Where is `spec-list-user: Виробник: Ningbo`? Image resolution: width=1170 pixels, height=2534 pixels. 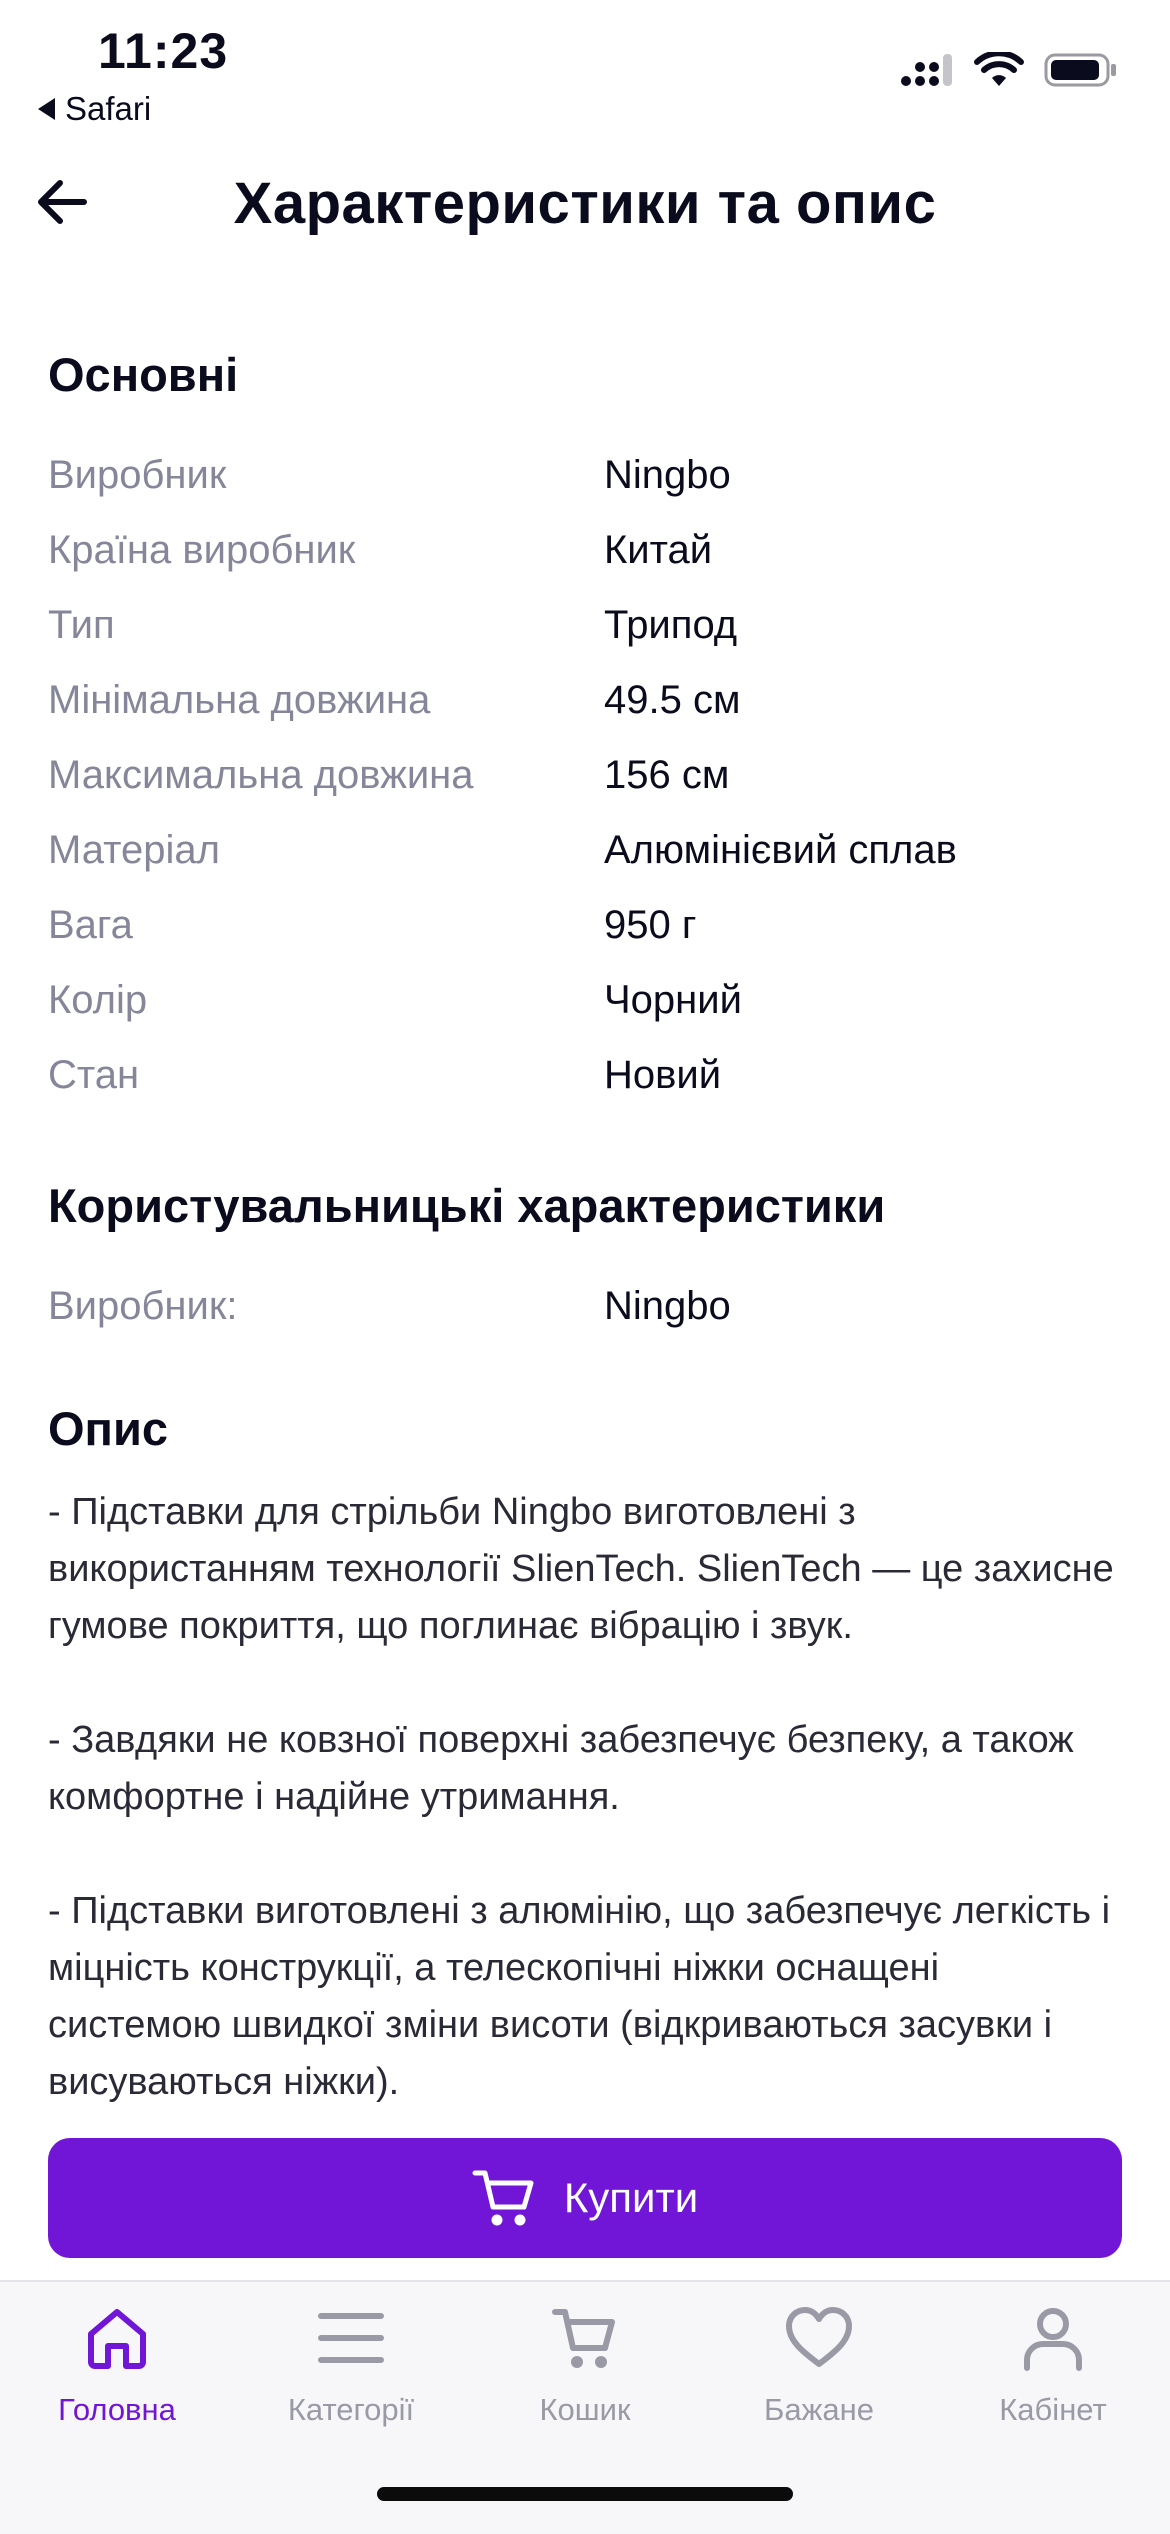 spec-list-user: Виробник: Ningbo is located at coordinates (585, 1306).